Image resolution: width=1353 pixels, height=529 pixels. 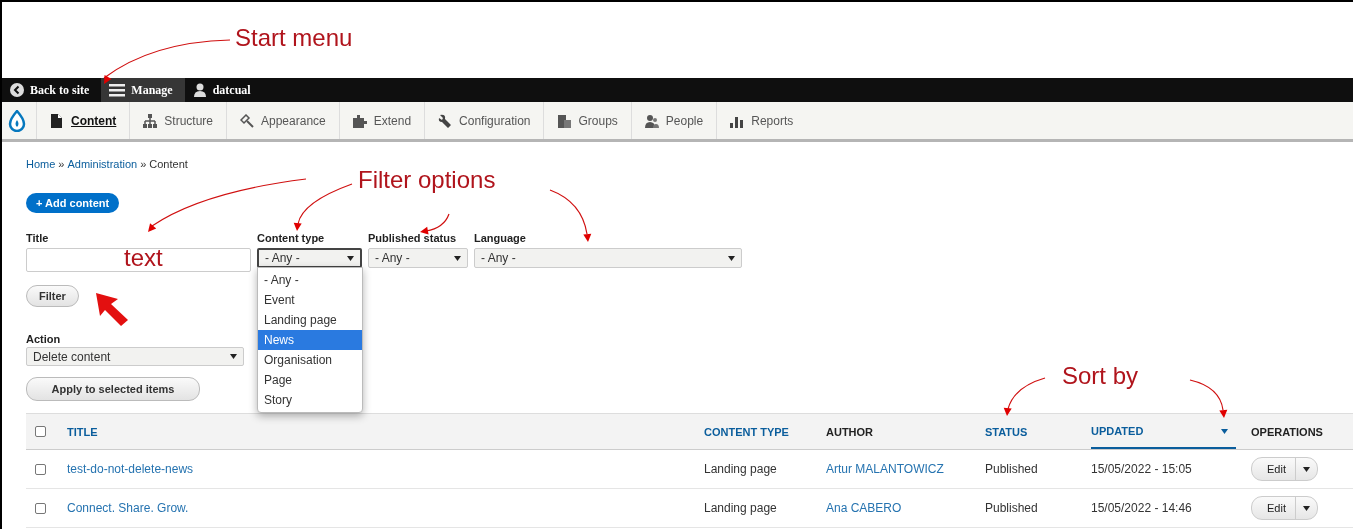 I want to click on field-label: Title, so click(x=38, y=238).